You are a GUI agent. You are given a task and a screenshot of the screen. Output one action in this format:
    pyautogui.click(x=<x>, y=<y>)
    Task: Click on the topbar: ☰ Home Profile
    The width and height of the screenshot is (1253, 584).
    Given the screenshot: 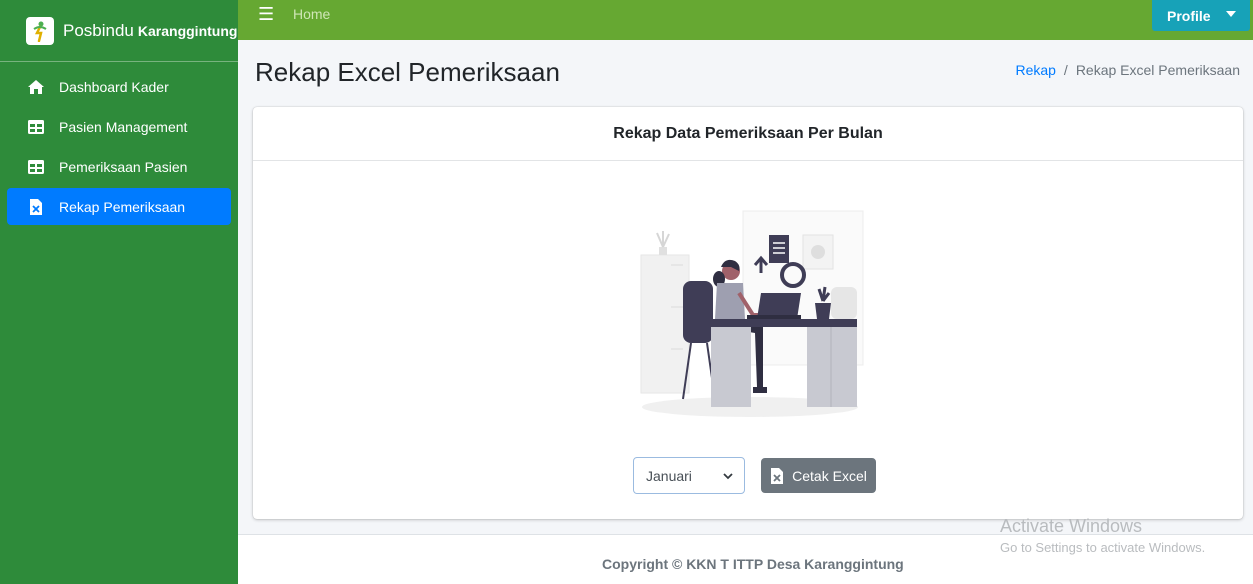 What is the action you would take?
    pyautogui.click(x=745, y=20)
    